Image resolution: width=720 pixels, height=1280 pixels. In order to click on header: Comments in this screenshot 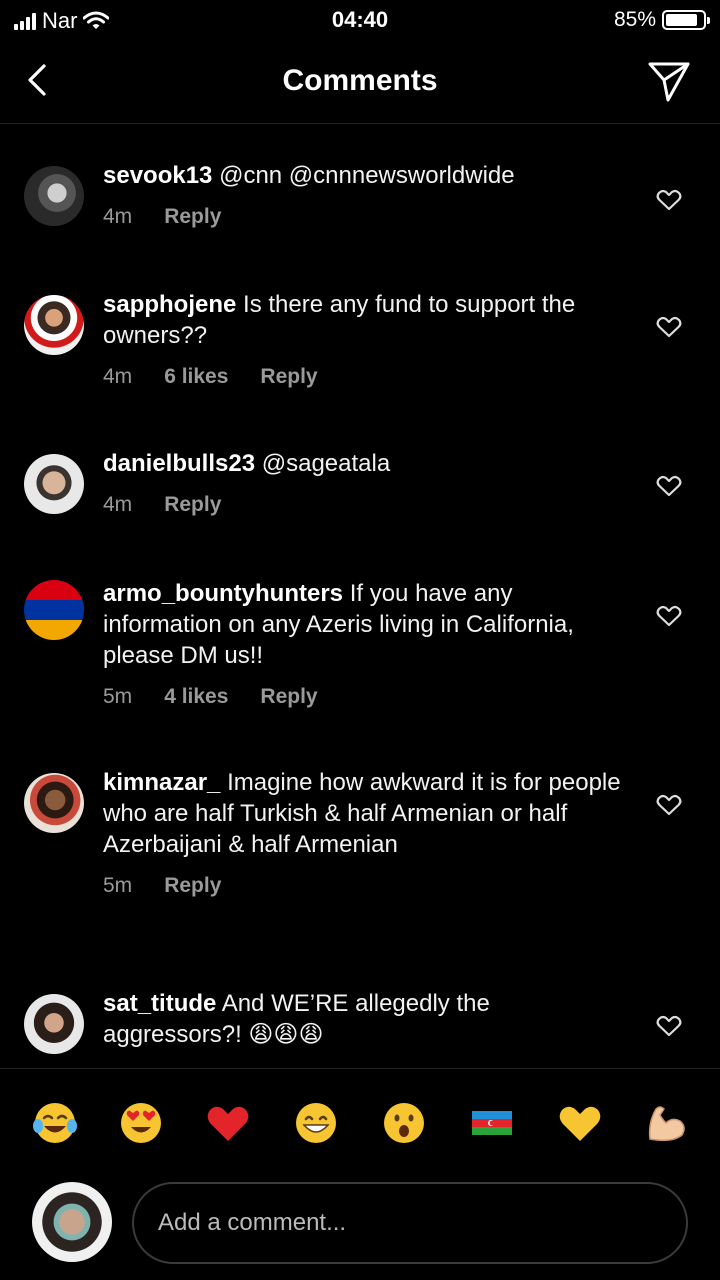, I will do `click(360, 82)`.